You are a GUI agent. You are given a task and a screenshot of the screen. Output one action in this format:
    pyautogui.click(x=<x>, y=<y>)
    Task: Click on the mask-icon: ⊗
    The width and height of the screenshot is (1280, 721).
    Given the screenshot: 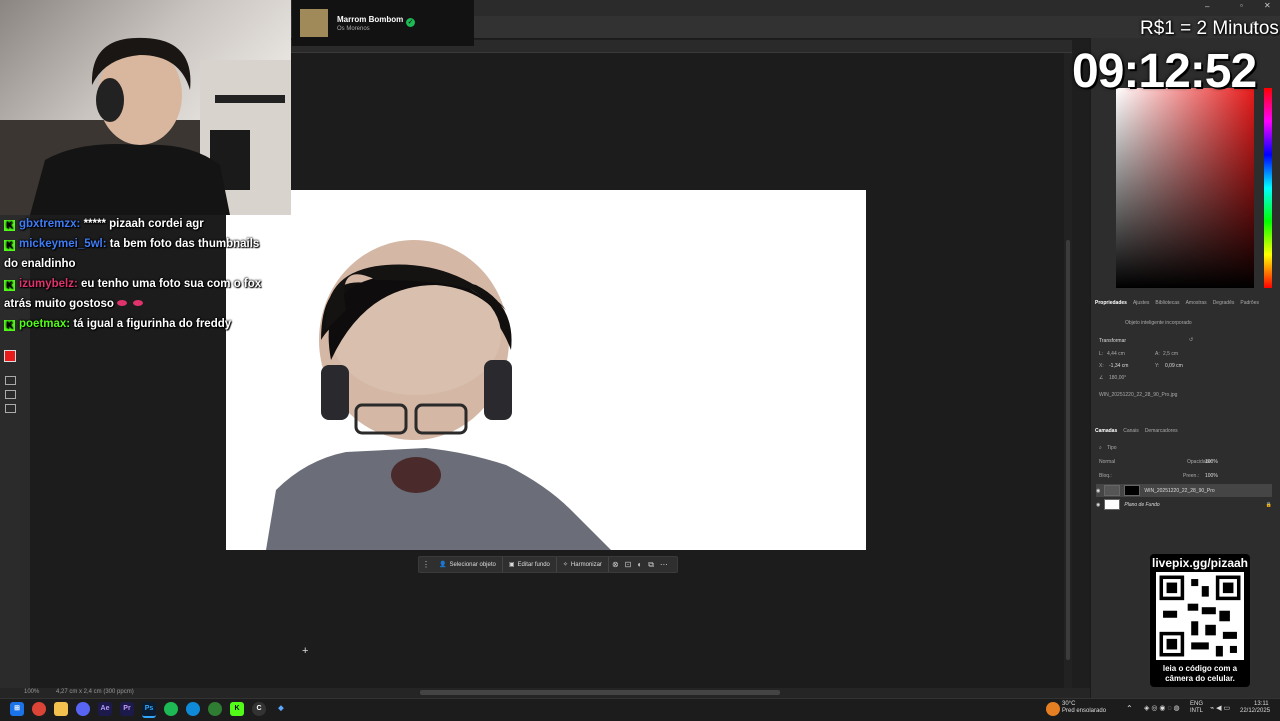 What is the action you would take?
    pyautogui.click(x=615, y=564)
    